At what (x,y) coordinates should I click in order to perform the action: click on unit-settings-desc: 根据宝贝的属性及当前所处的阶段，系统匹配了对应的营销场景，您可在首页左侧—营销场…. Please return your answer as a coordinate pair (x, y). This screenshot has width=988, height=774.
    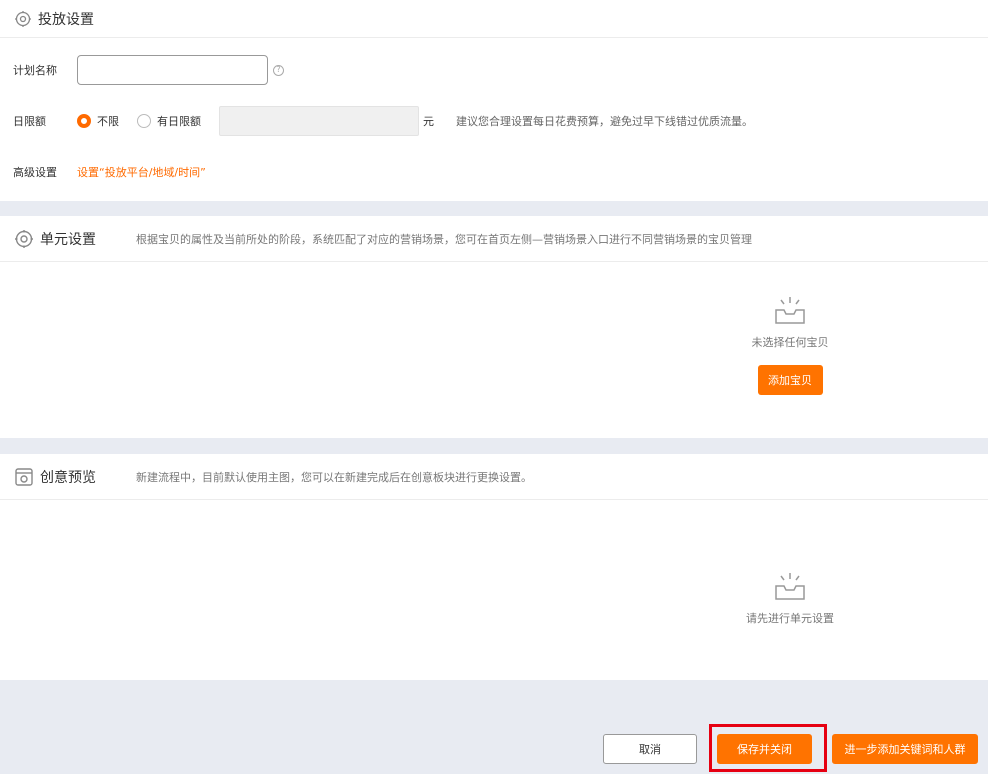
    Looking at the image, I should click on (444, 239).